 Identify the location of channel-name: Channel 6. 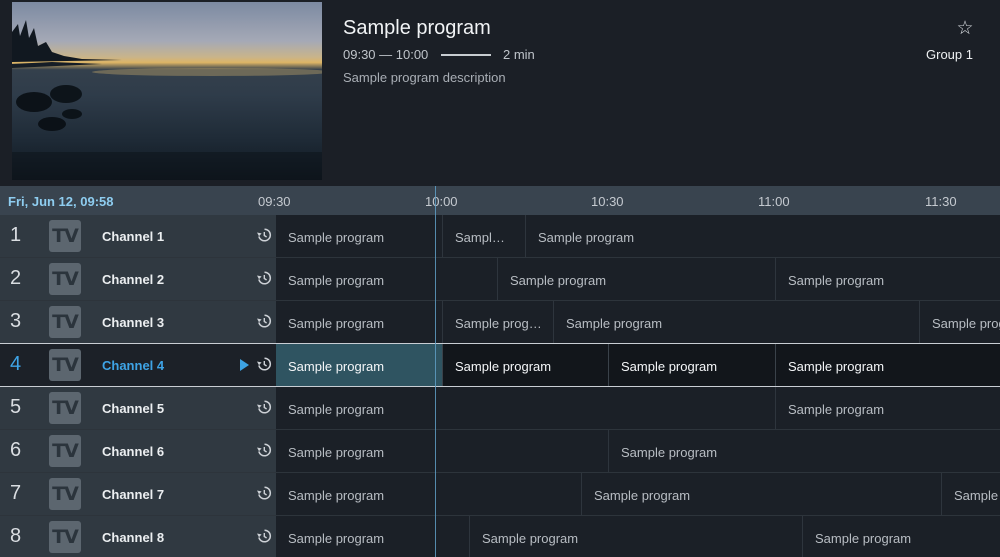
(133, 451).